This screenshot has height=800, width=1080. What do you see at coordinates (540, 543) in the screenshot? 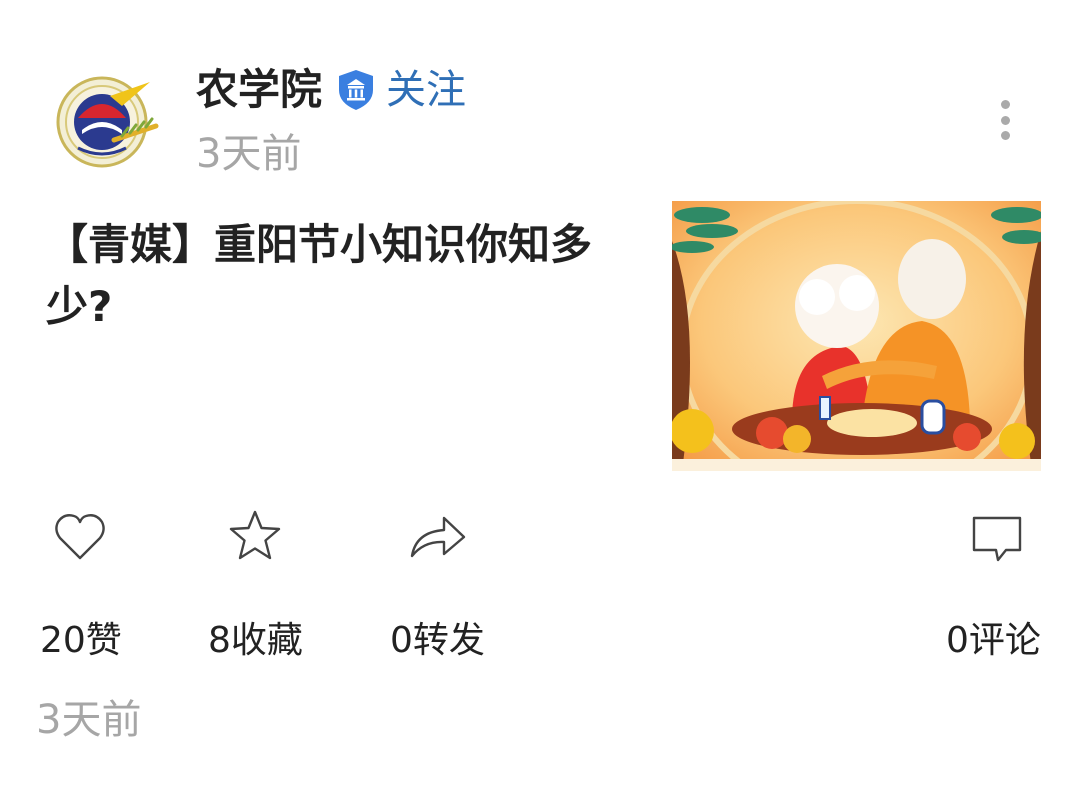
I see `action-bar` at bounding box center [540, 543].